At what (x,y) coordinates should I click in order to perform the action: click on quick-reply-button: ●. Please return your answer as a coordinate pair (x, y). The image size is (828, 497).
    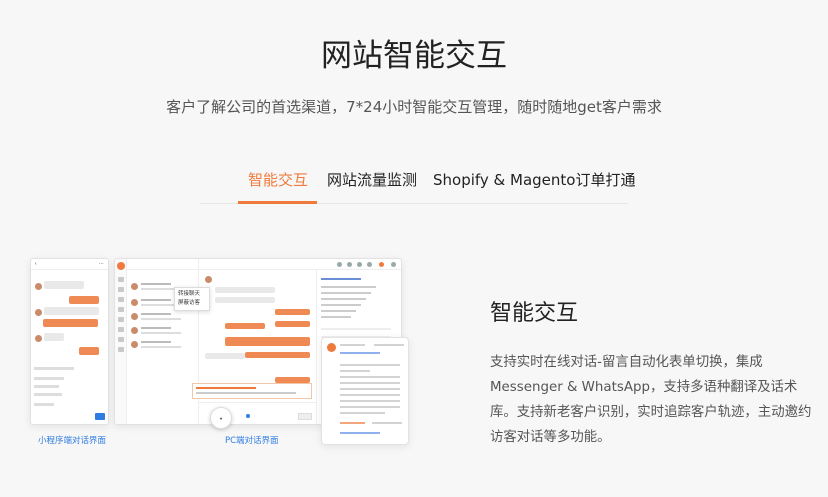
    Looking at the image, I should click on (221, 418).